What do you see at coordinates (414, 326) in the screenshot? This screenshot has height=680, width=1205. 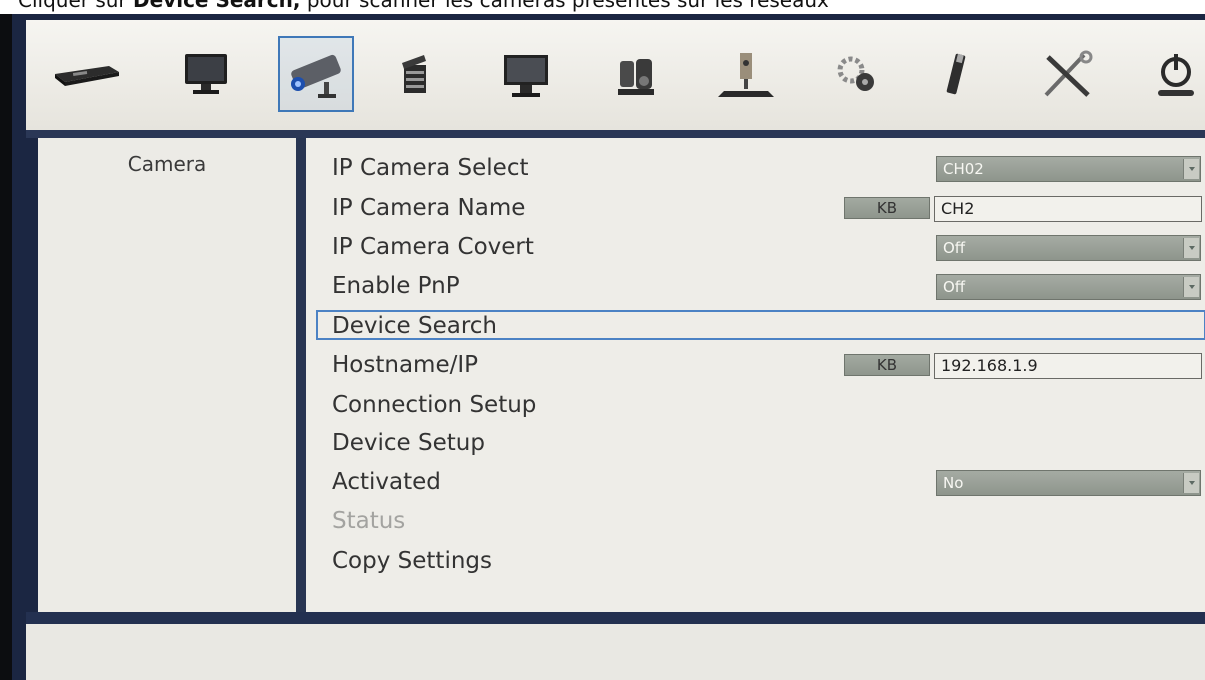 I see `device-search-button: Device Search` at bounding box center [414, 326].